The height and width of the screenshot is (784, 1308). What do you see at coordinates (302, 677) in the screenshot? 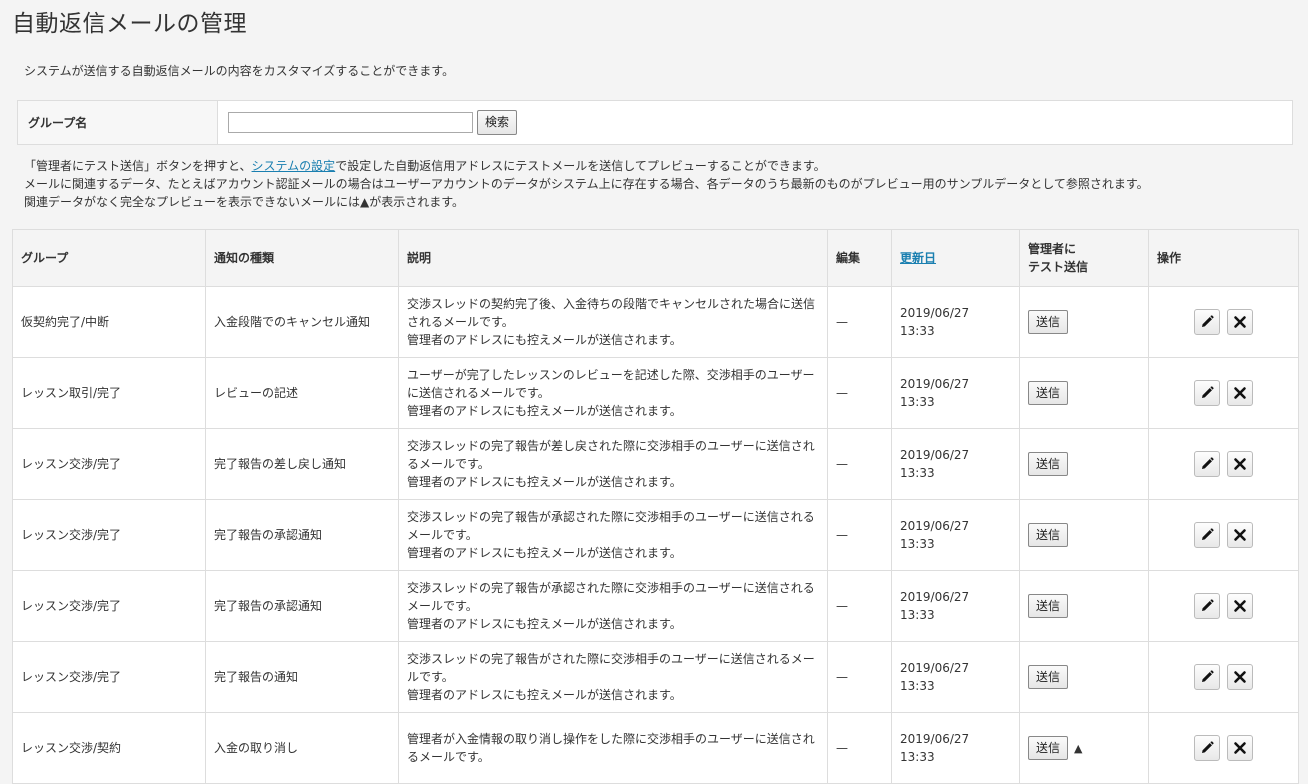
I see `cell-type: 完了報告の通知` at bounding box center [302, 677].